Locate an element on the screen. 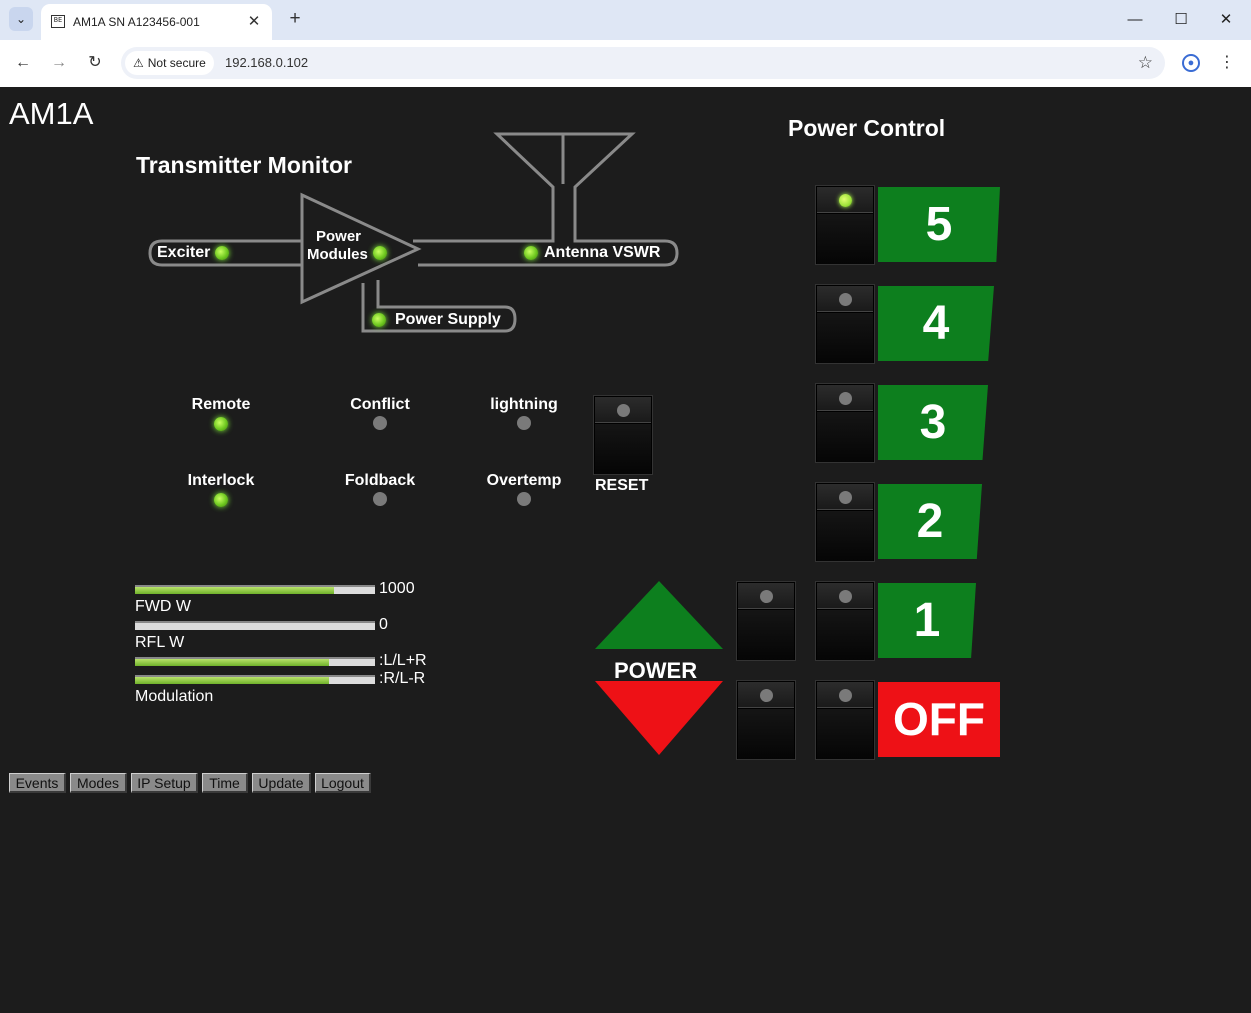 This screenshot has width=1251, height=1013. mod-right-meter is located at coordinates (255, 679).